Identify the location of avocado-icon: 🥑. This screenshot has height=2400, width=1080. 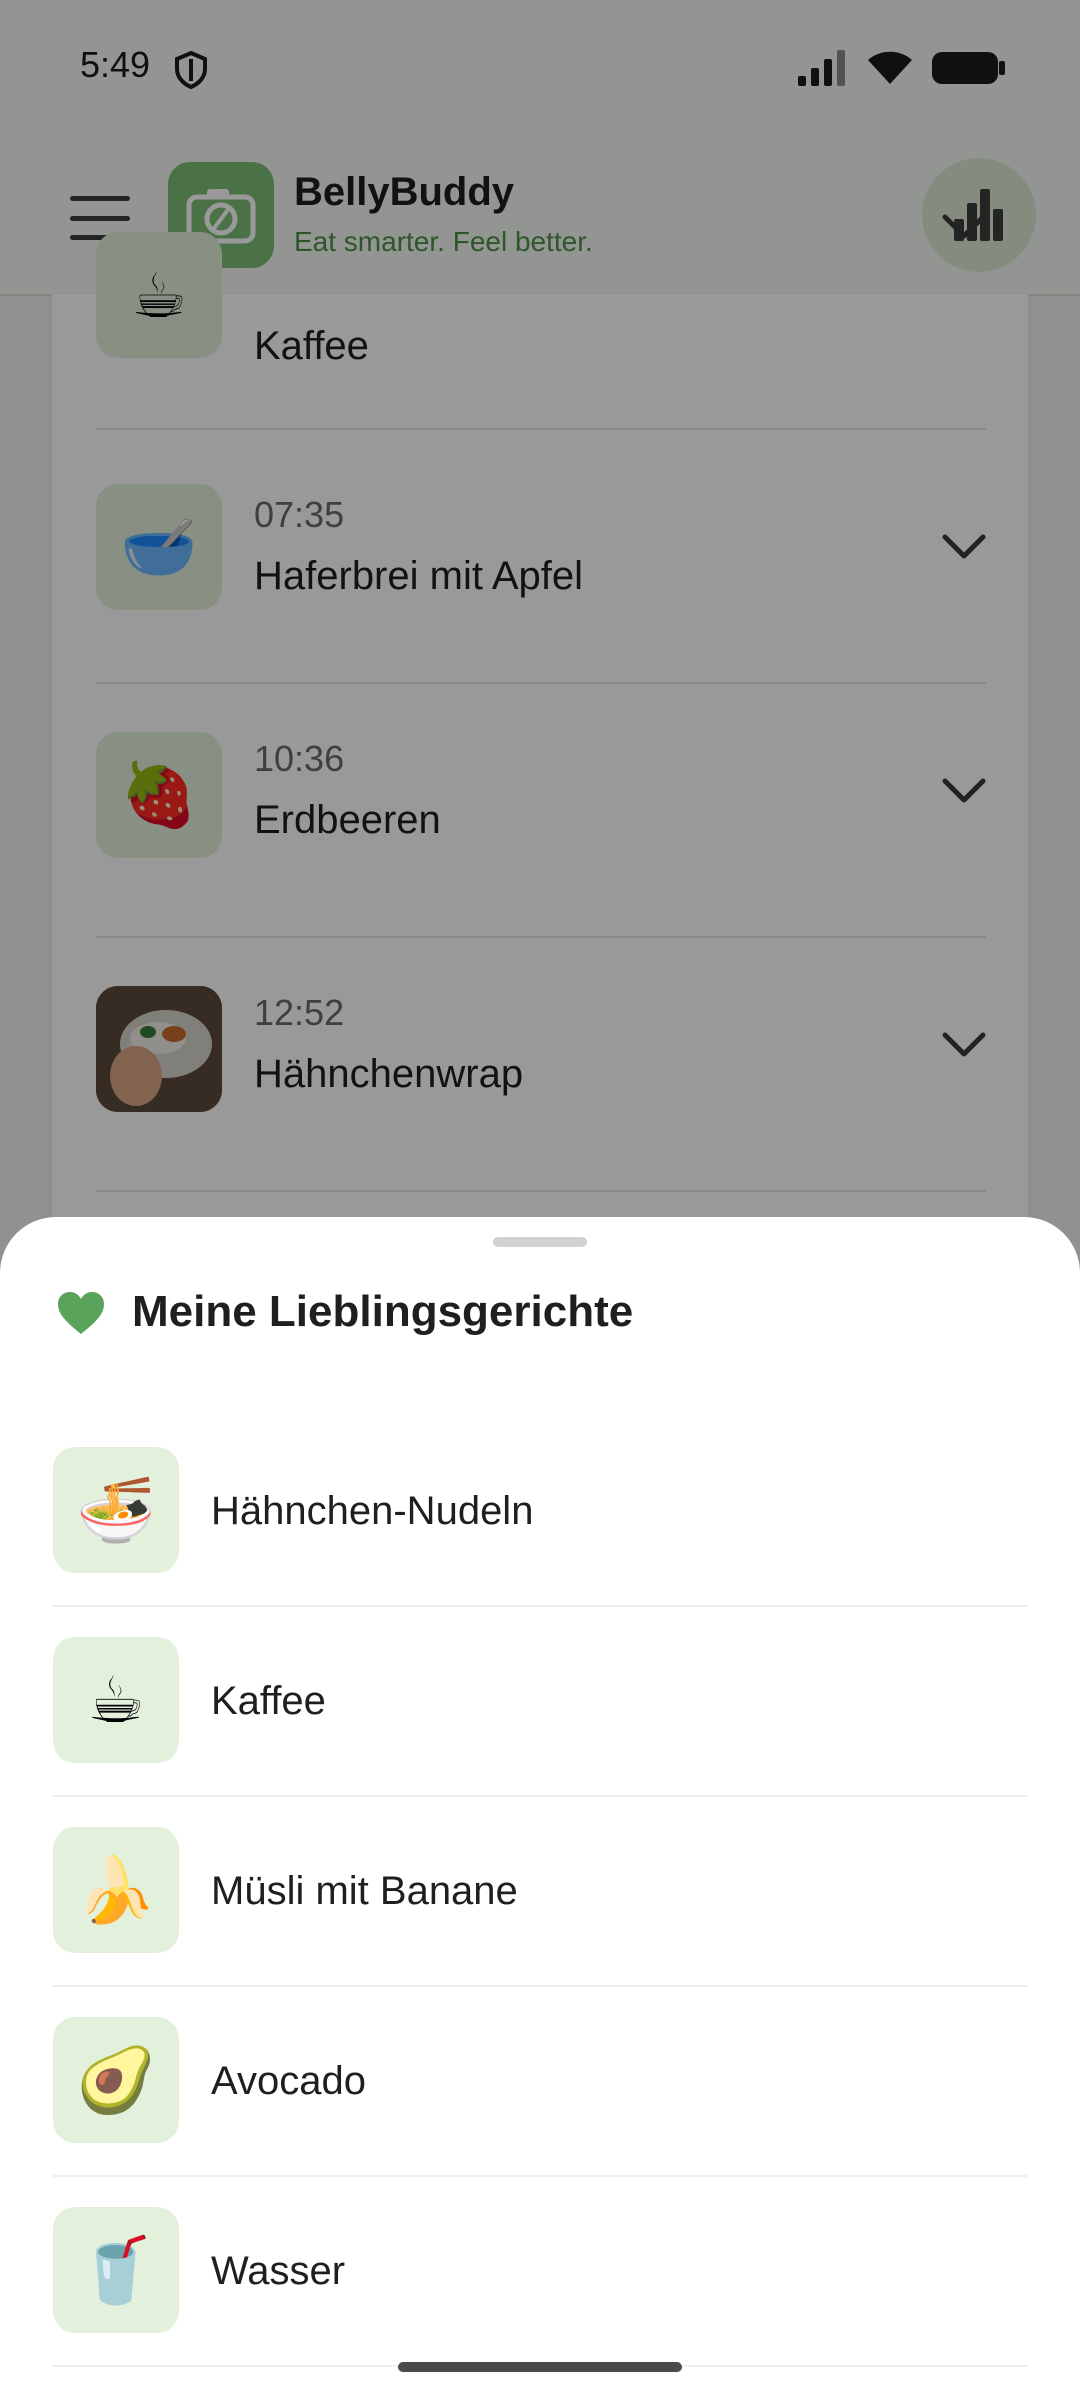
(116, 2080).